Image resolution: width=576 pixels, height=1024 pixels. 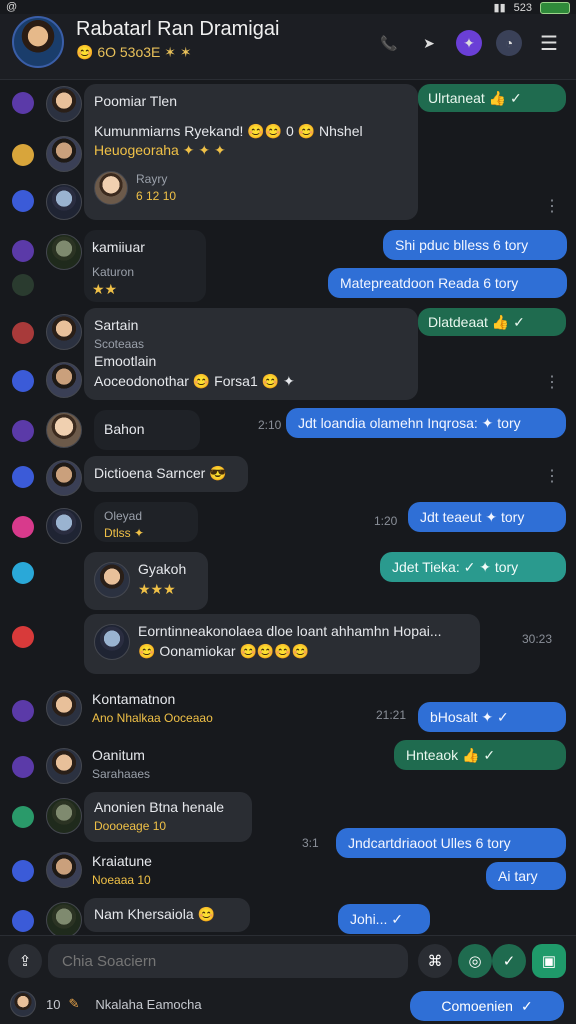 I want to click on puzzle-icon: ✦, so click(x=469, y=43).